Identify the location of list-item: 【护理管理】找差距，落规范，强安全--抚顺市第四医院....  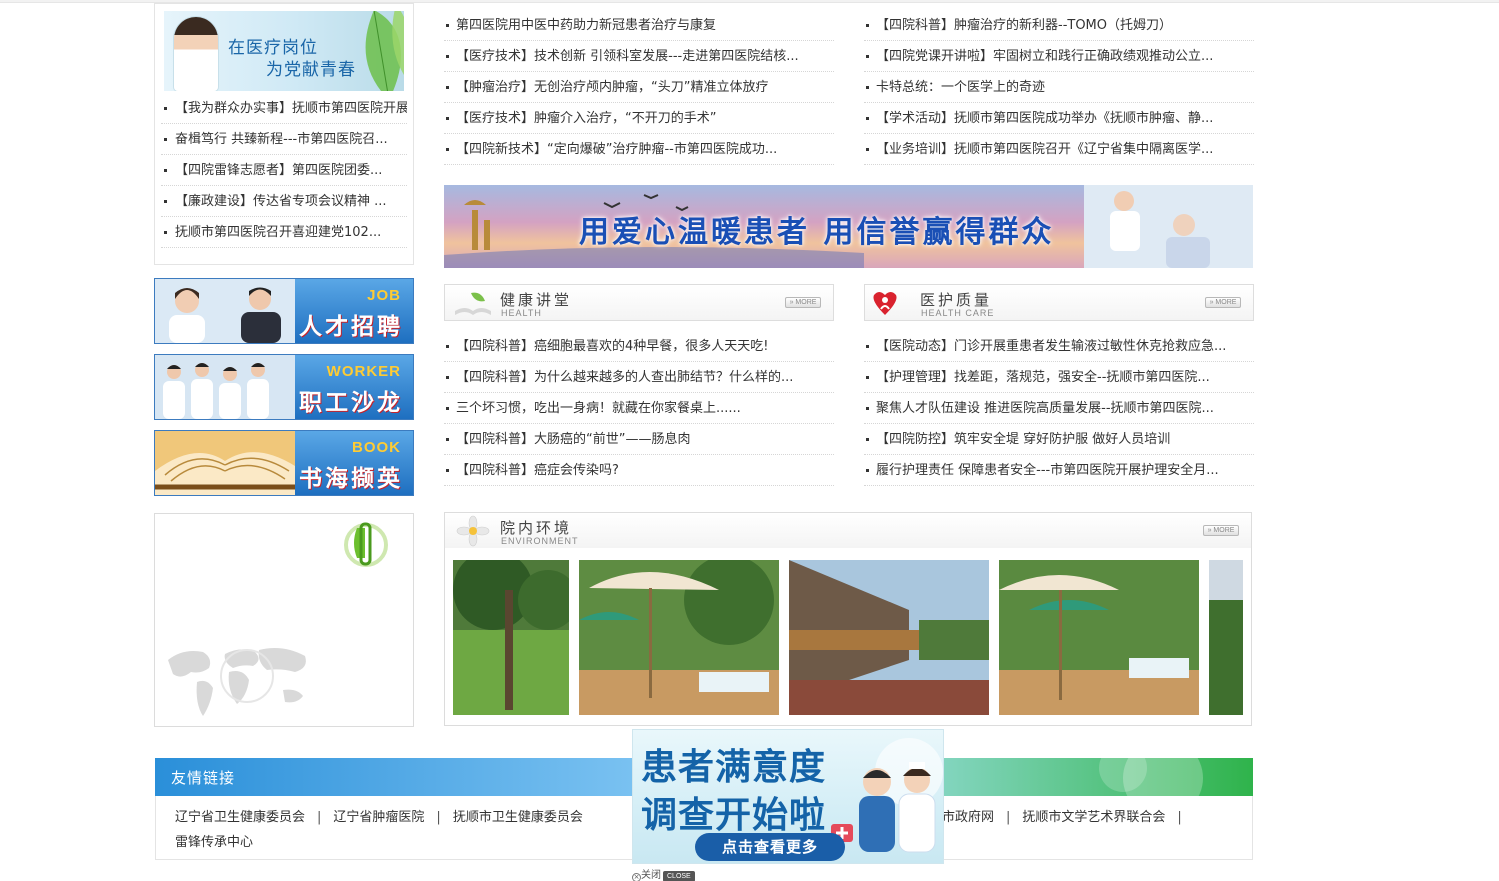
(1059, 377).